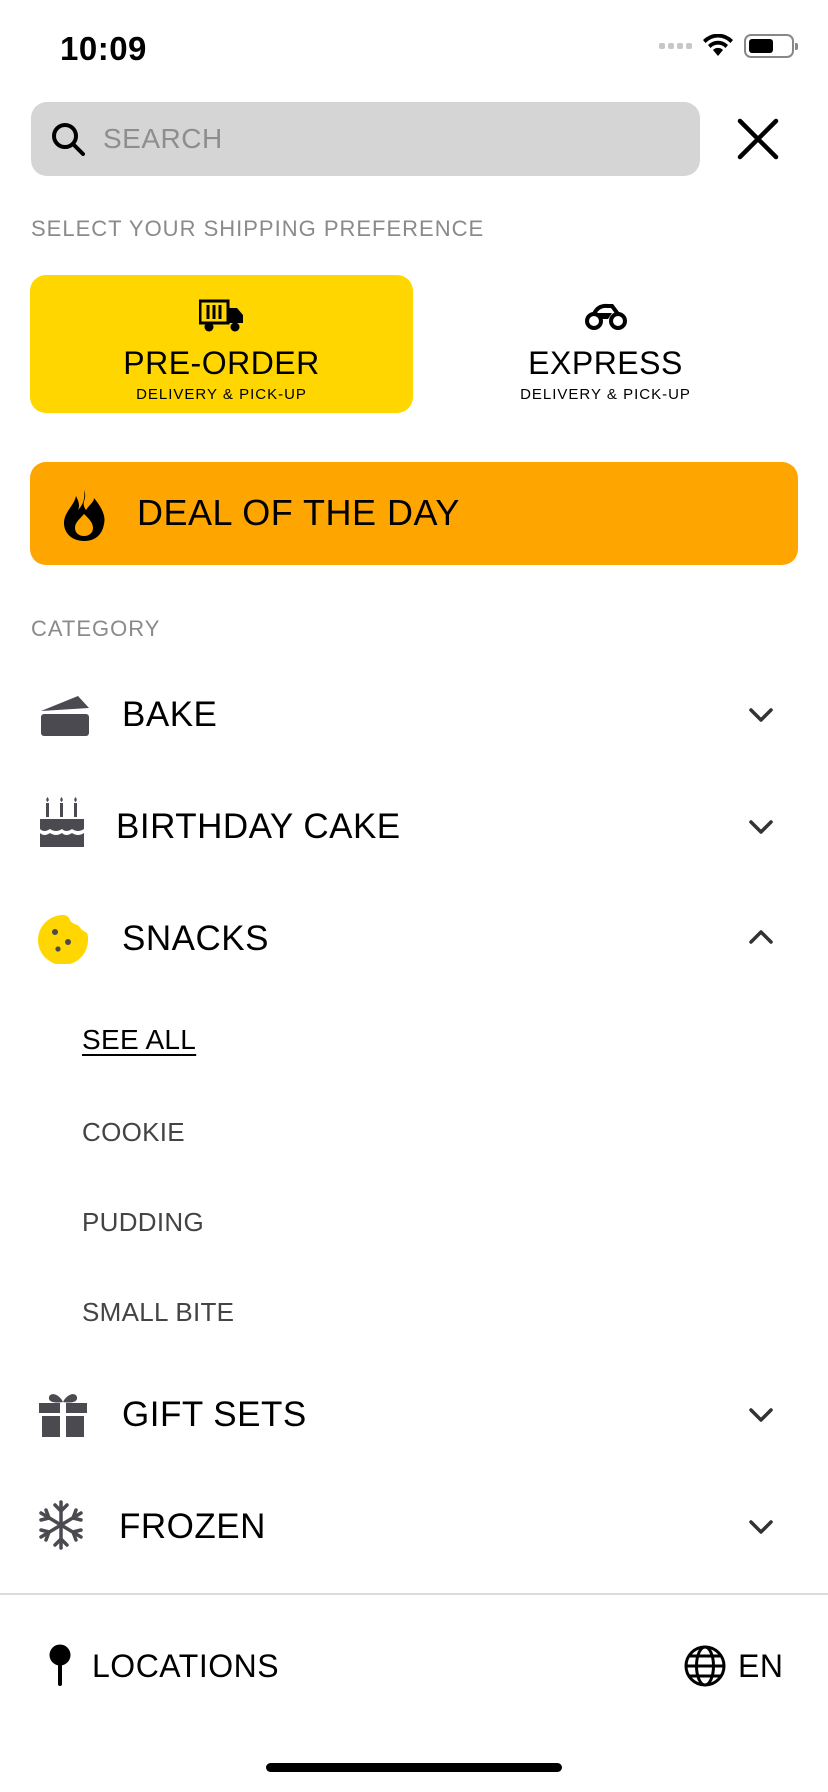  Describe the element at coordinates (771, 46) in the screenshot. I see `battery-icon` at that location.